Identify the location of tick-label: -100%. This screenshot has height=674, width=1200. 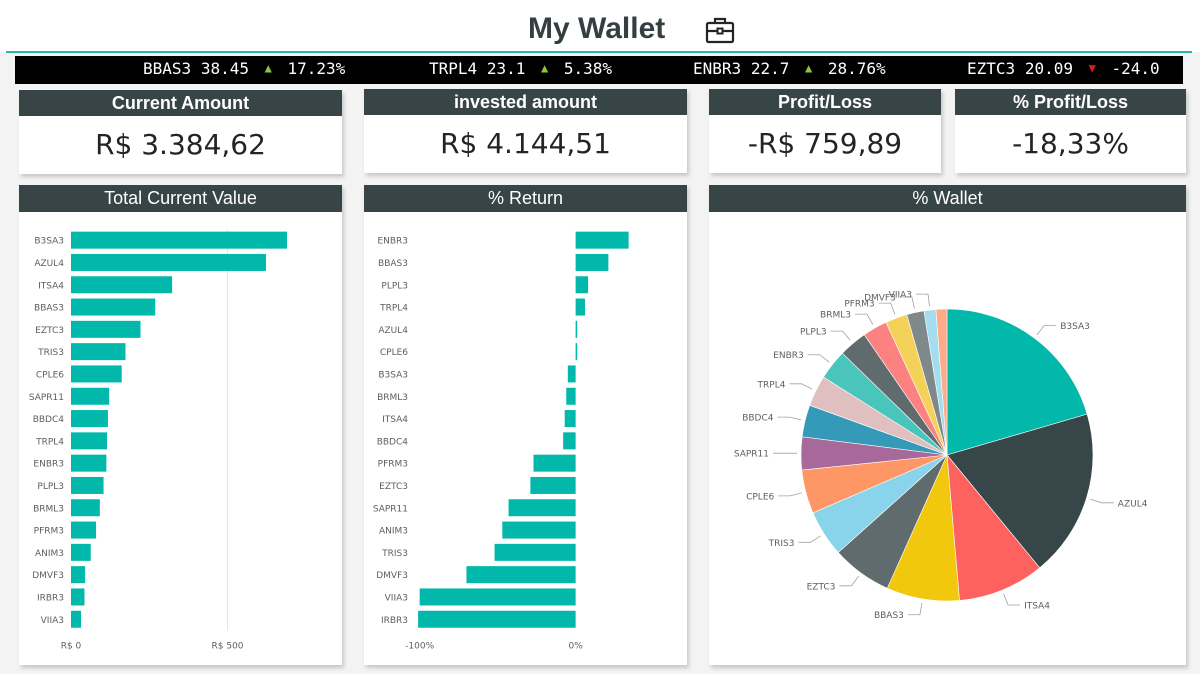
(419, 646).